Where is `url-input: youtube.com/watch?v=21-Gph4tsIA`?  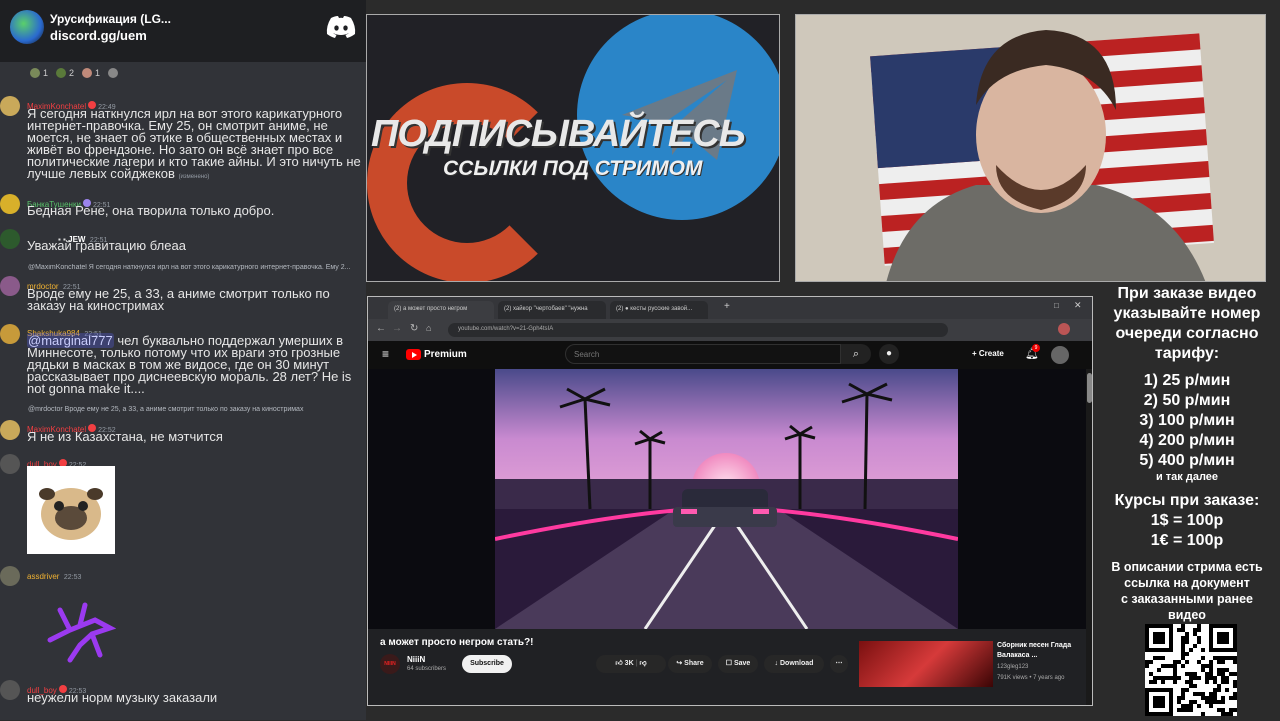 url-input: youtube.com/watch?v=21-Gph4tsIA is located at coordinates (698, 330).